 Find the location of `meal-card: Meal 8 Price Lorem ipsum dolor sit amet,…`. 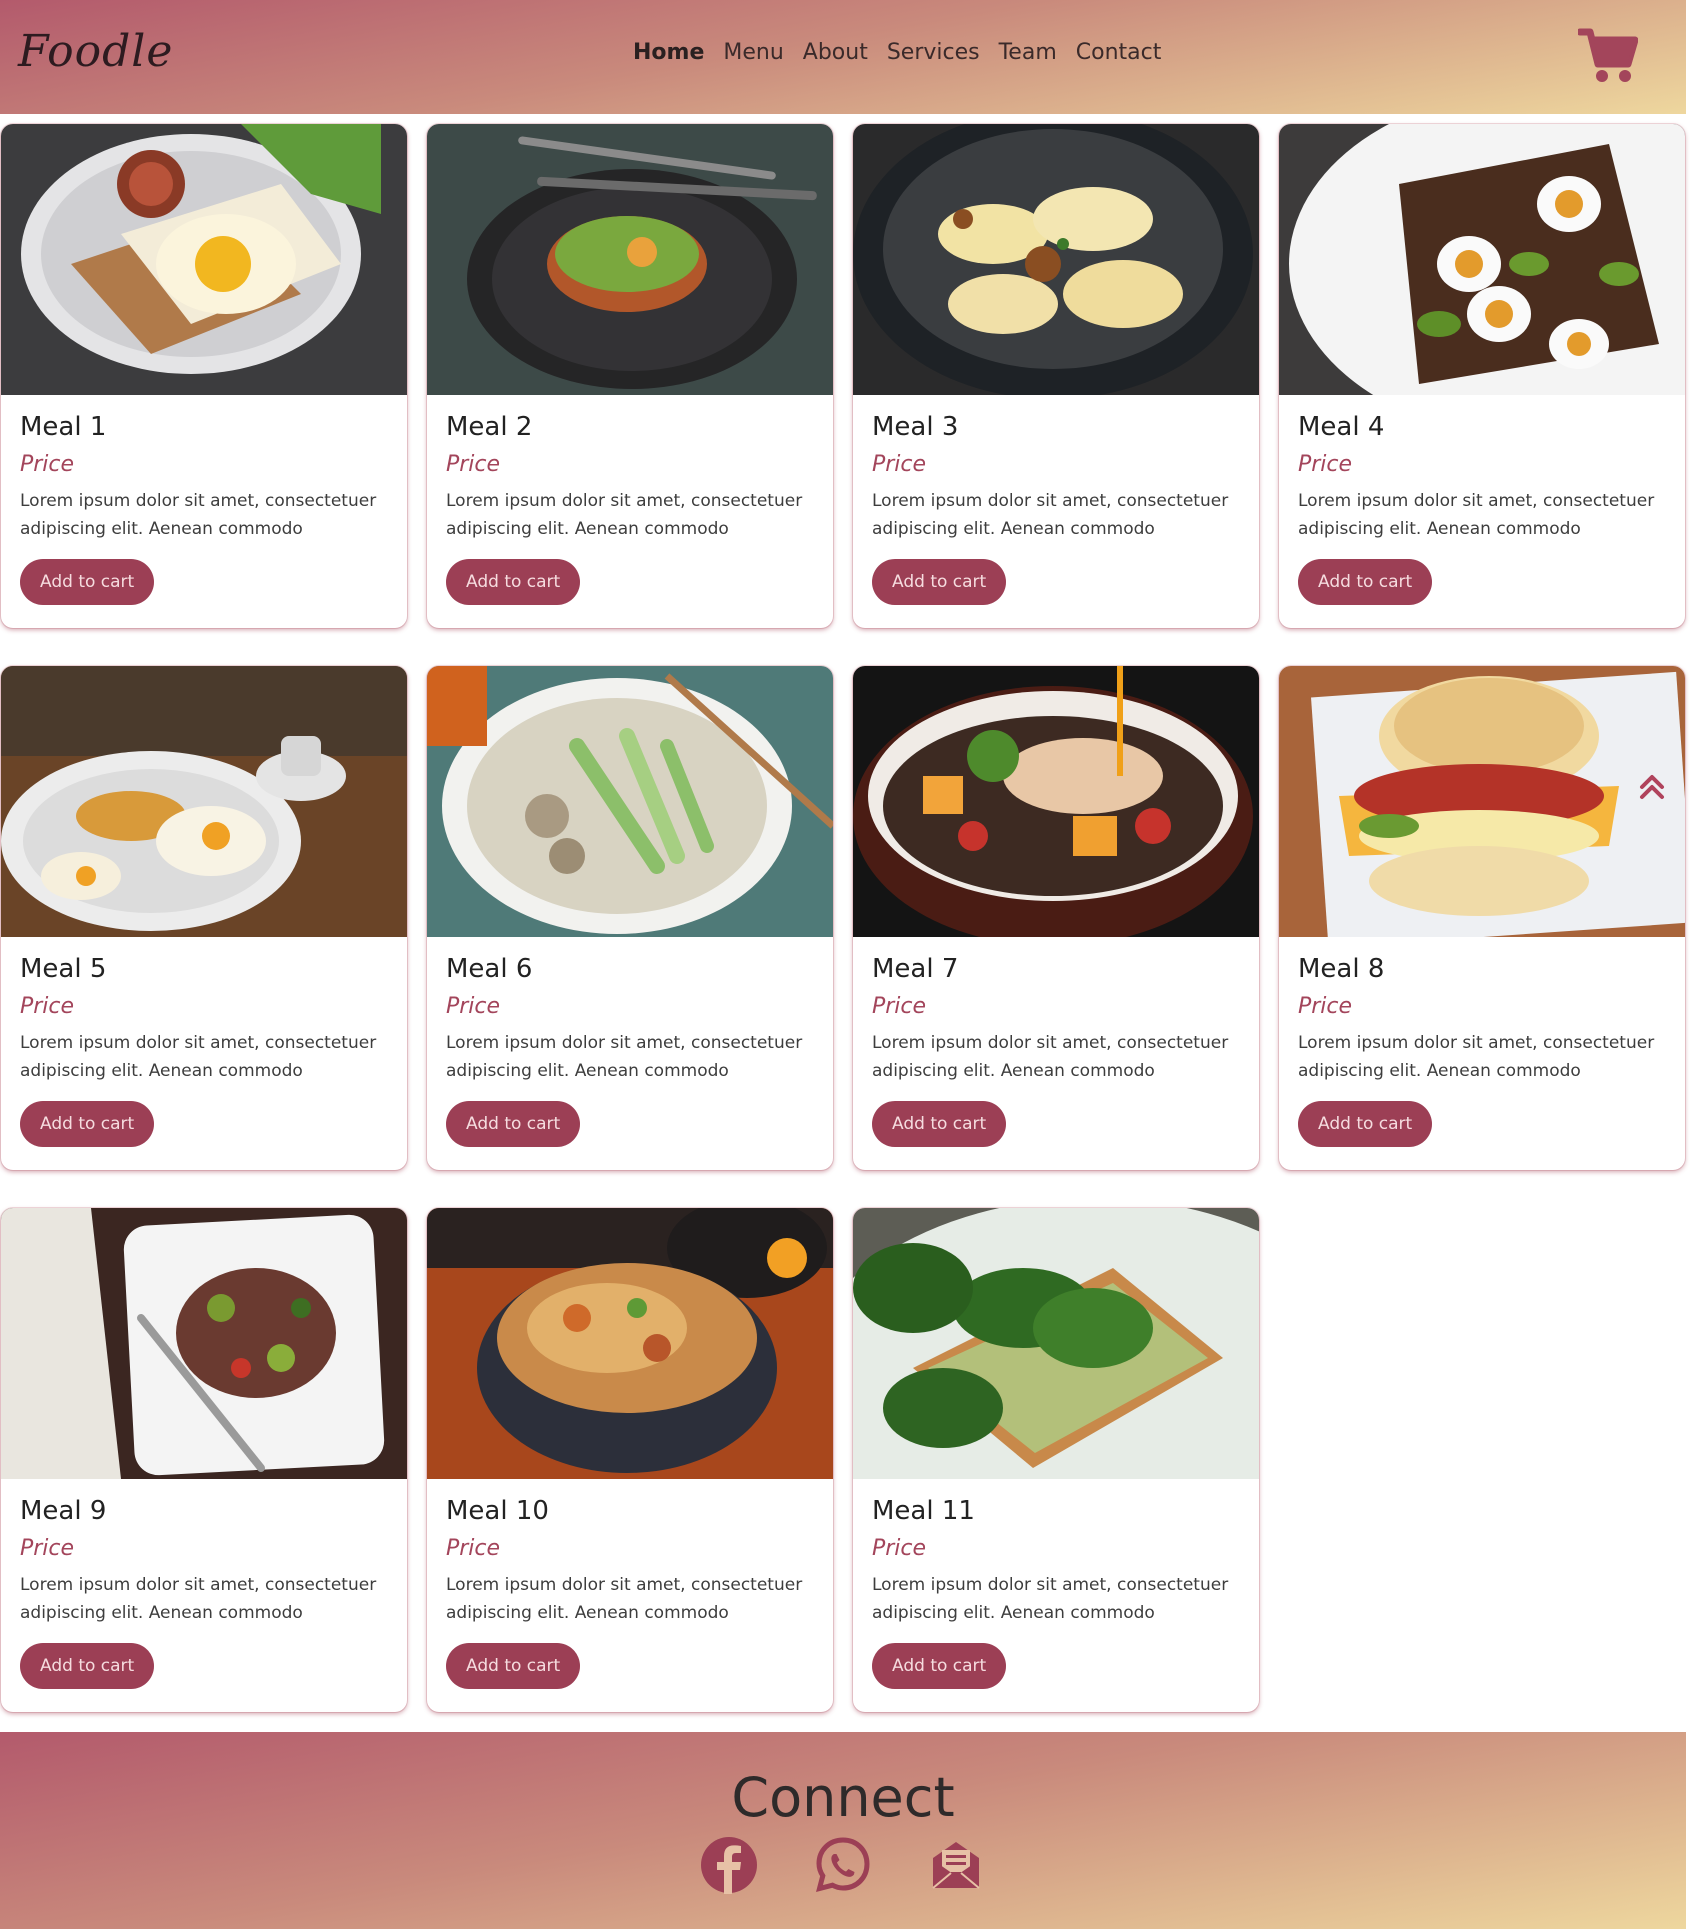

meal-card: Meal 8 Price Lorem ipsum dolor sit amet,… is located at coordinates (1482, 918).